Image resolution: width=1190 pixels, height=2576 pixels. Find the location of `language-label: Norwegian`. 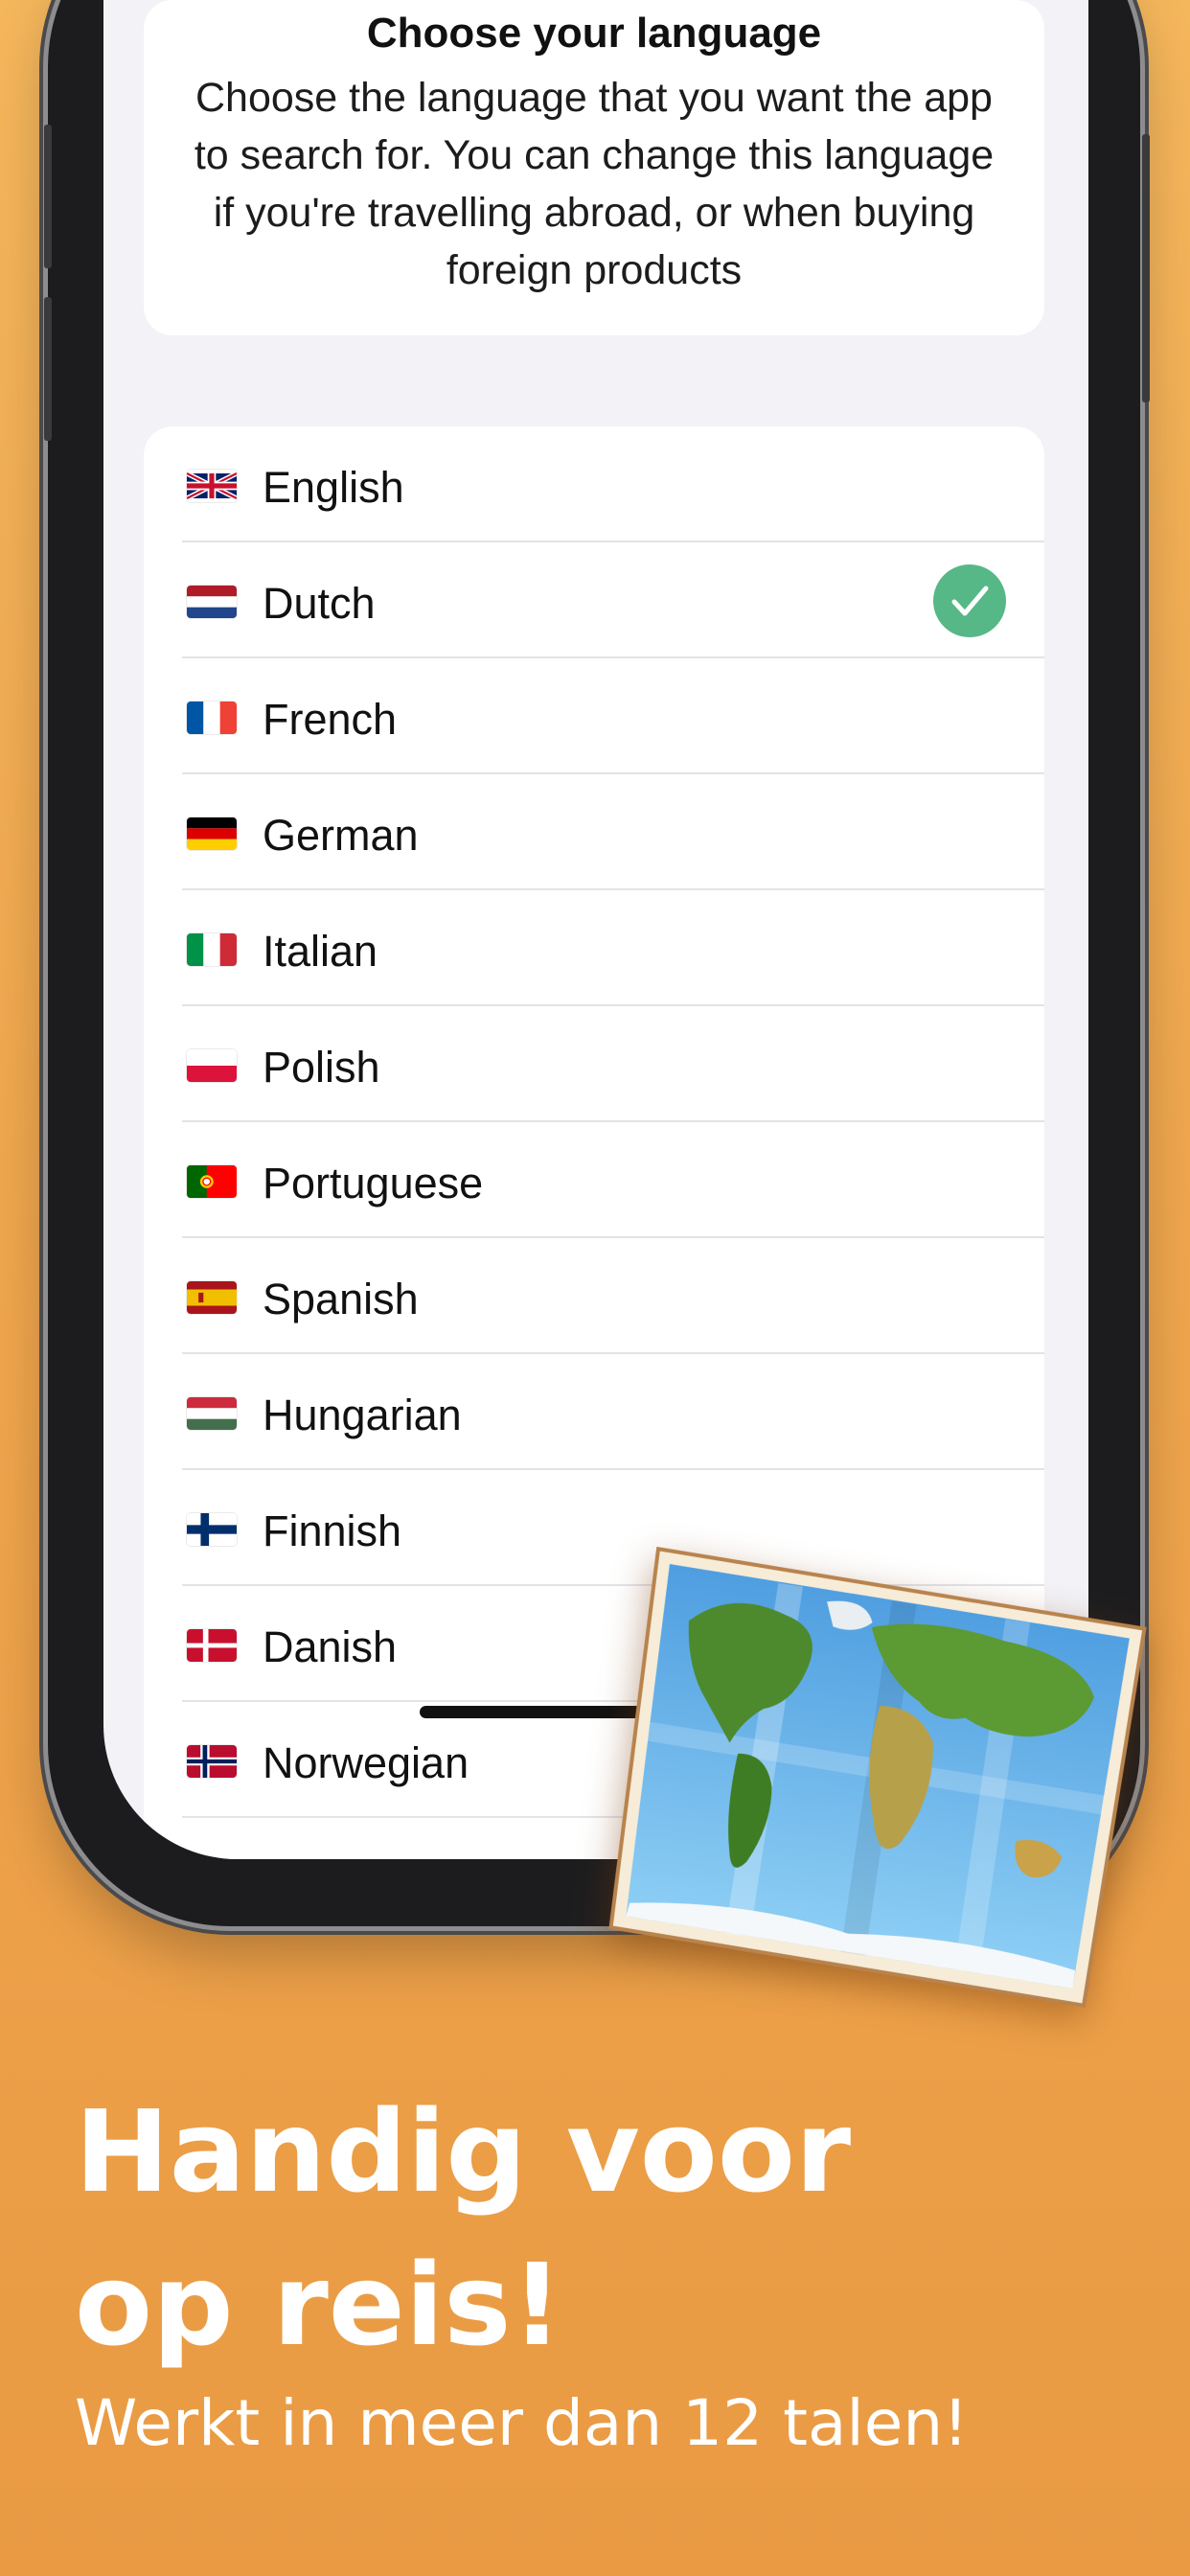

language-label: Norwegian is located at coordinates (366, 1763).